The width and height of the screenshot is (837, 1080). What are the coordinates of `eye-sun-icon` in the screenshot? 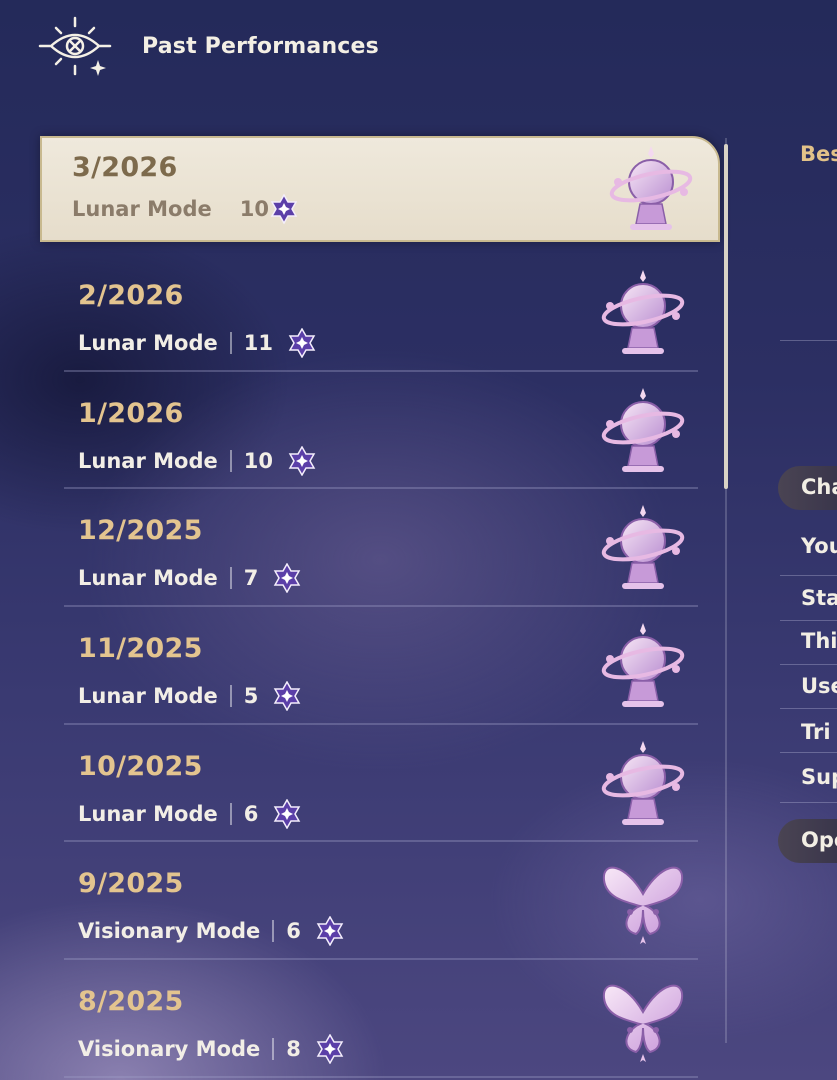 It's located at (75, 46).